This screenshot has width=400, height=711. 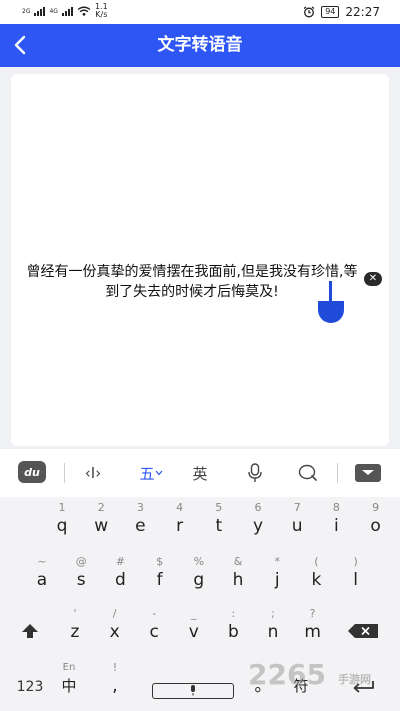 I want to click on key-w: 2w, so click(x=101, y=523).